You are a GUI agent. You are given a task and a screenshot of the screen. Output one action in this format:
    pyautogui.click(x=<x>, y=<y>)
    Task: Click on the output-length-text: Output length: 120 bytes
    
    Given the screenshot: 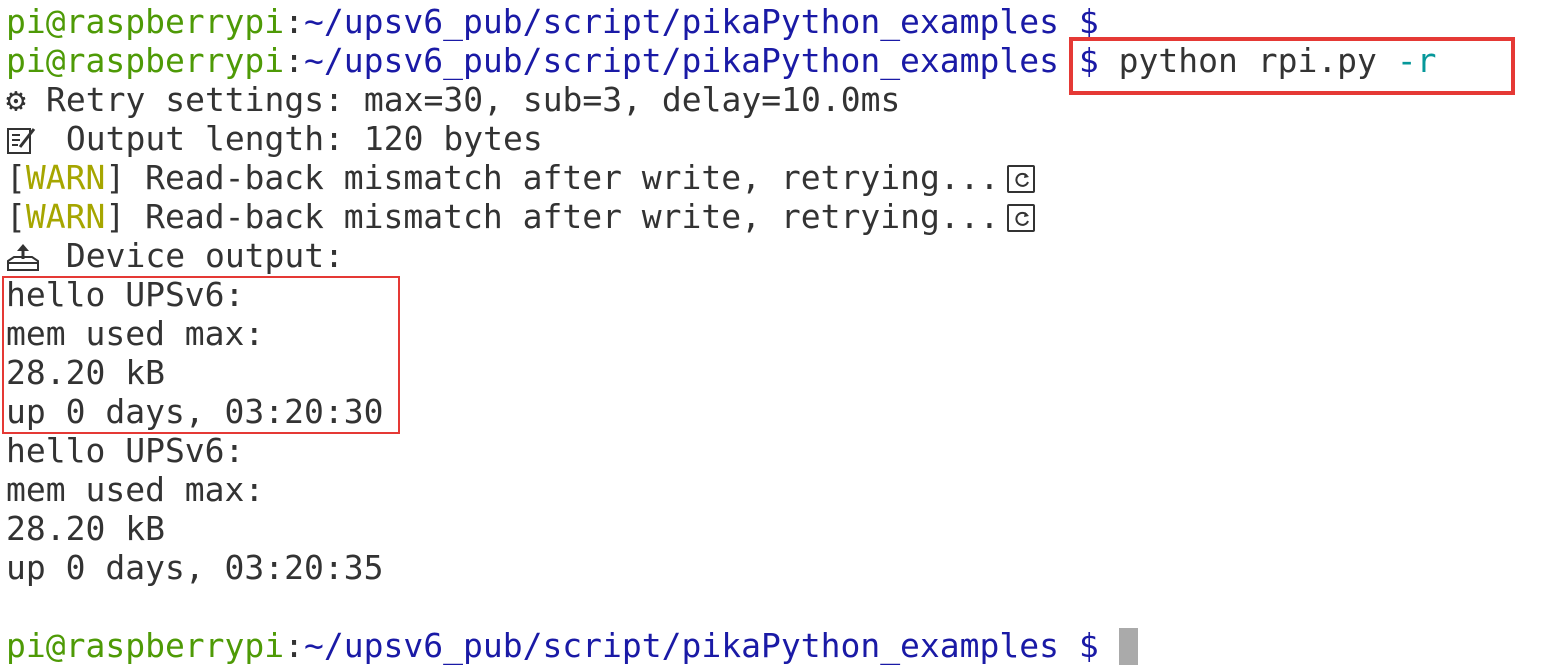 What is the action you would take?
    pyautogui.click(x=304, y=138)
    